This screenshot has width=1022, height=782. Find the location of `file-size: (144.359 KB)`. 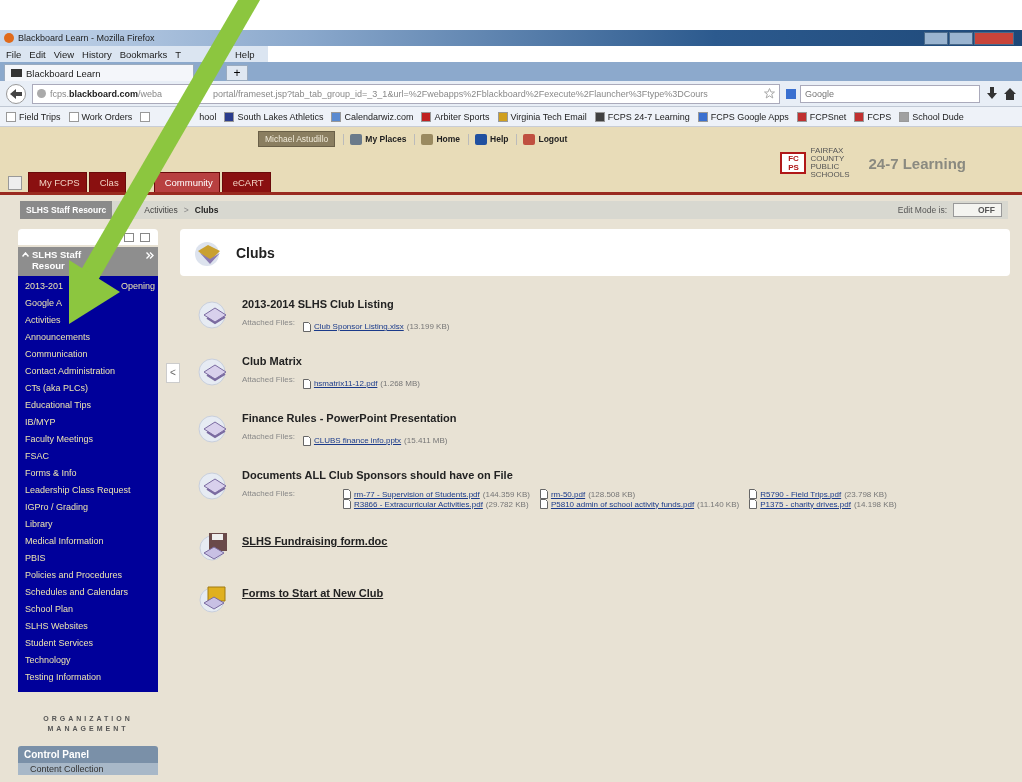

file-size: (144.359 KB) is located at coordinates (506, 494).